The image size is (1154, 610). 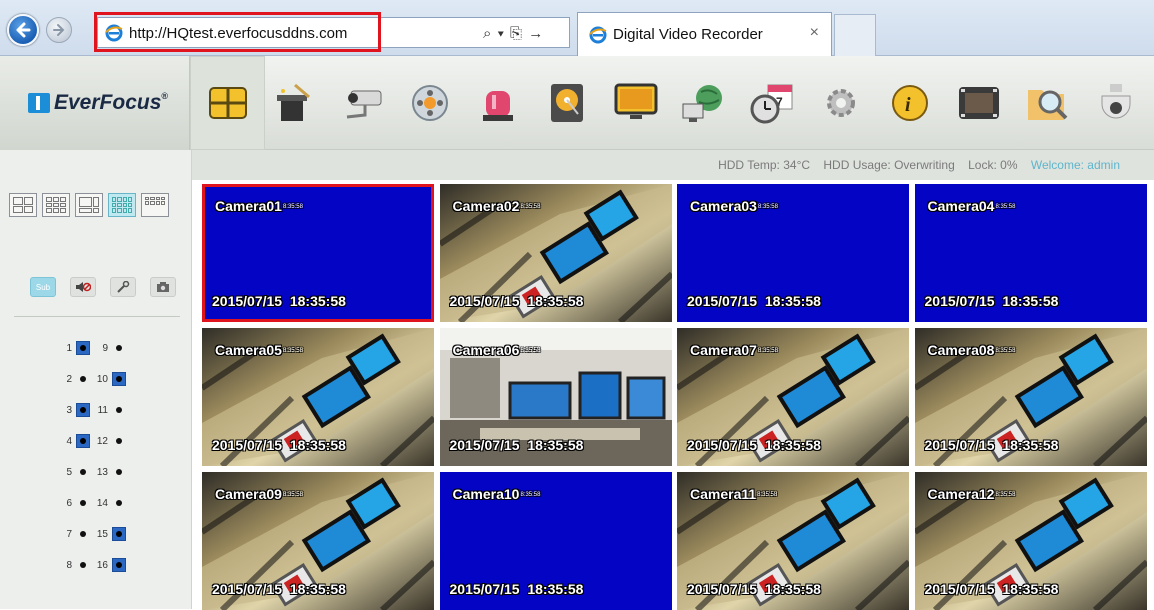 What do you see at coordinates (56, 205) in the screenshot?
I see `layout-9-button` at bounding box center [56, 205].